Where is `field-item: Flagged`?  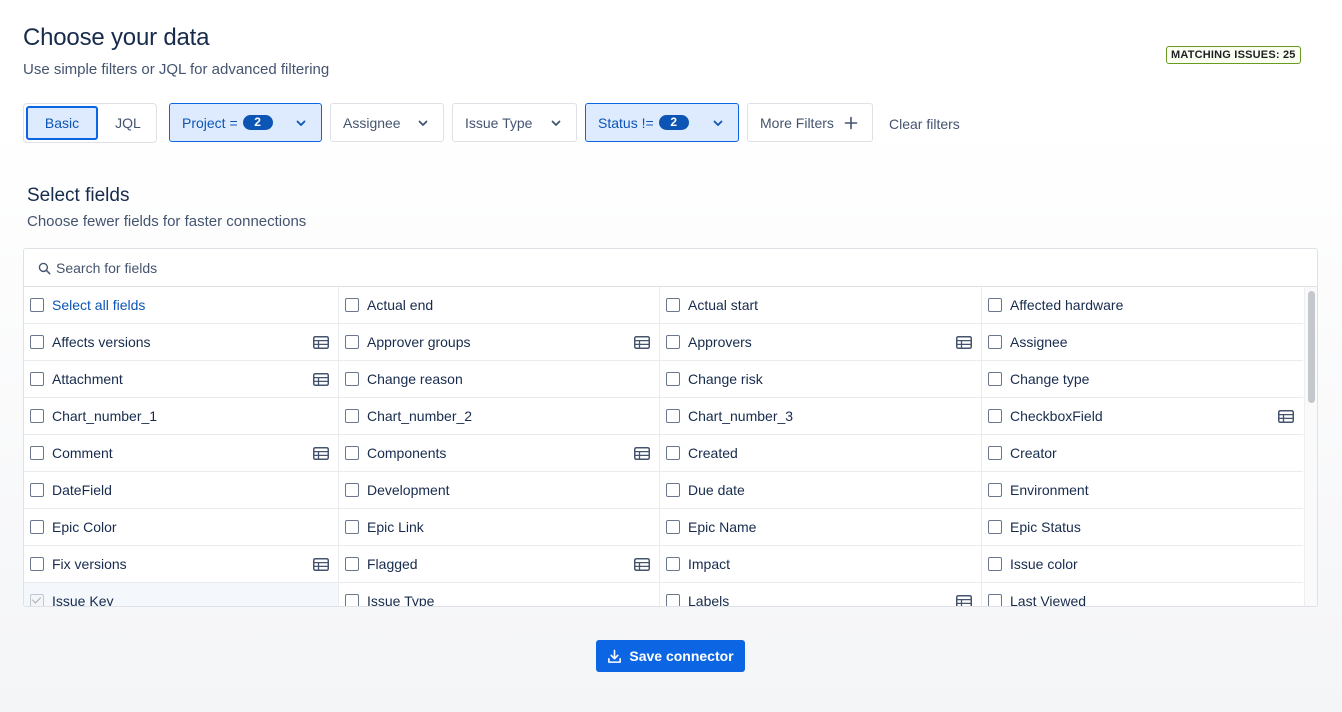 field-item: Flagged is located at coordinates (499, 564).